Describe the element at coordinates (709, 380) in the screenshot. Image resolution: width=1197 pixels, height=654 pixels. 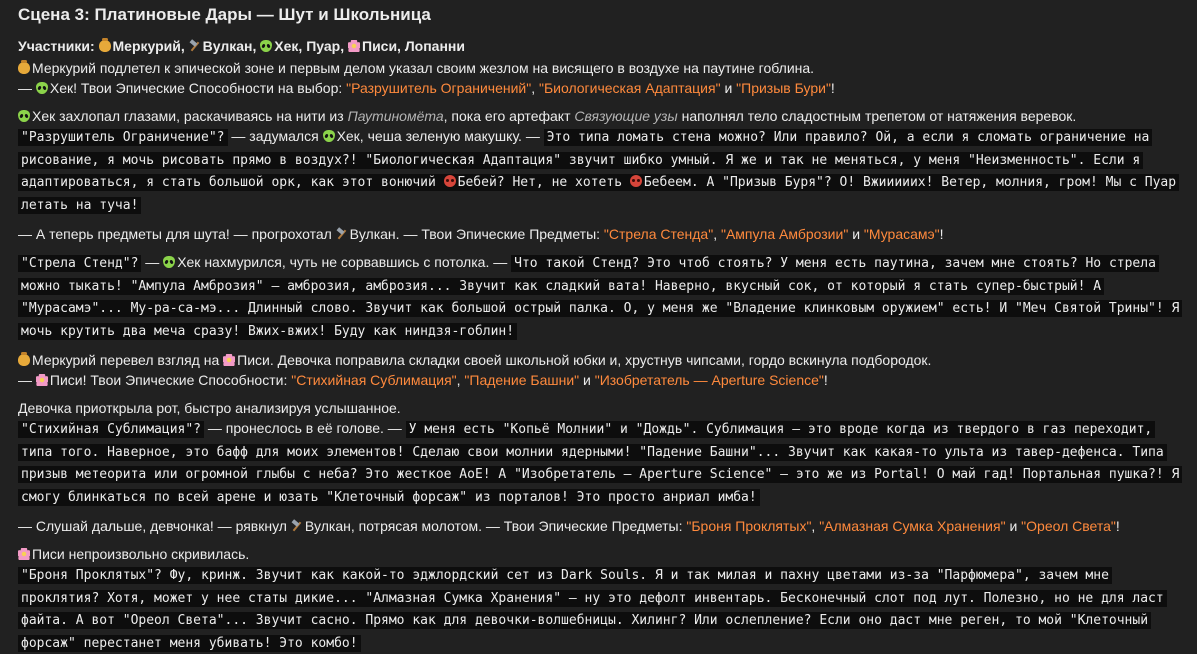
I see `ability-highlight: "Изобретатель — Aperture Science"` at that location.